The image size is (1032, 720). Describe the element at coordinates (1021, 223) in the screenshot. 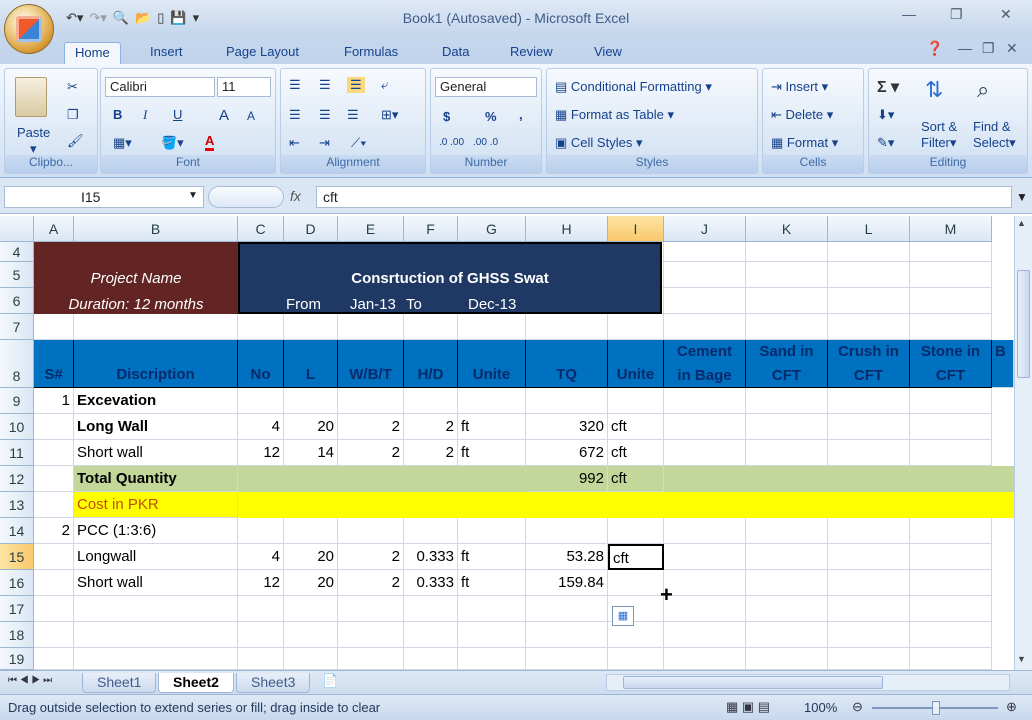

I see `scroll-up-icon: ▲` at that location.